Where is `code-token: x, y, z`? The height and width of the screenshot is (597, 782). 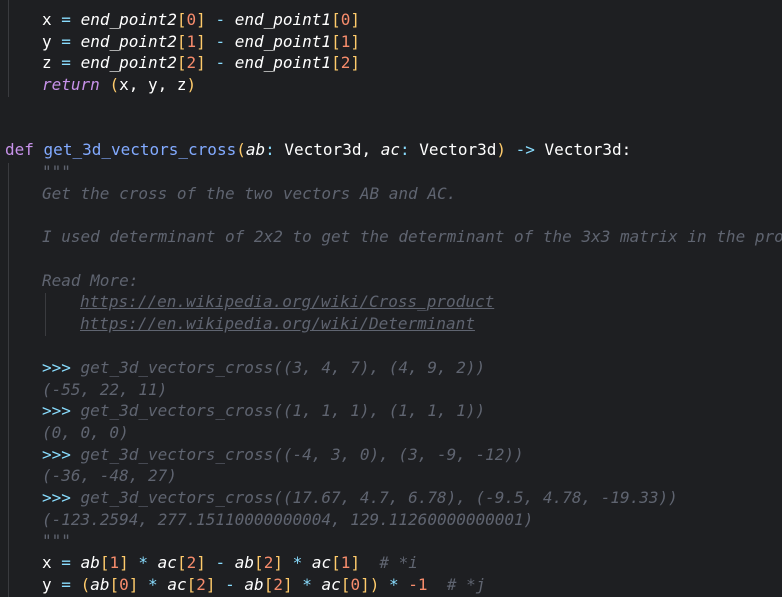 code-token: x, y, z is located at coordinates (153, 84).